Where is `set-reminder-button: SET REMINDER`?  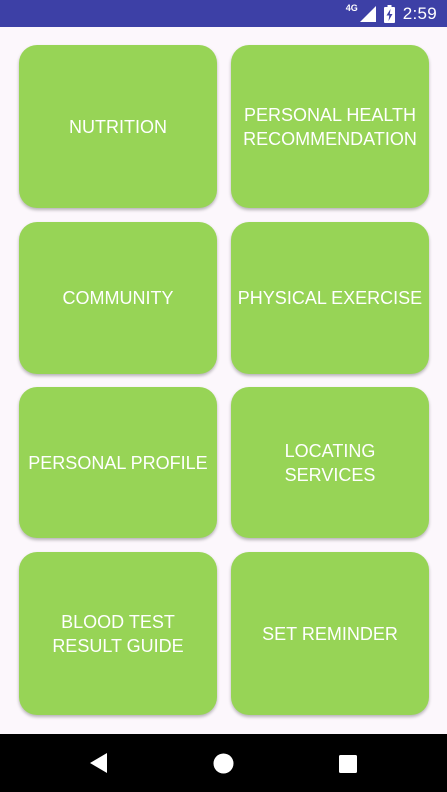
set-reminder-button: SET REMINDER is located at coordinates (330, 633).